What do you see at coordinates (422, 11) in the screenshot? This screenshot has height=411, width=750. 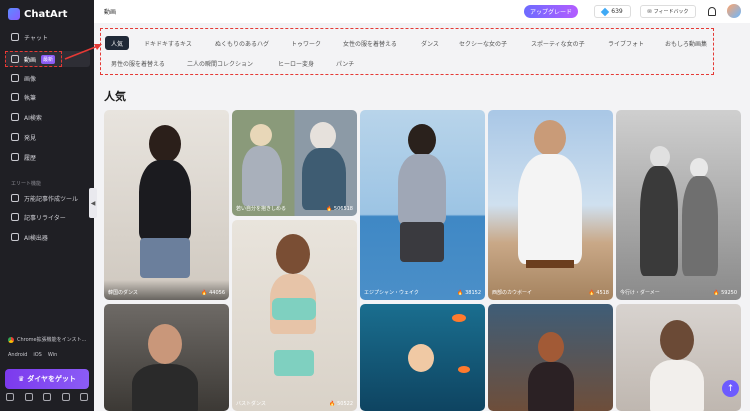 I see `topbar: 動画 アップグレード 639 ✉ フィードバック` at bounding box center [422, 11].